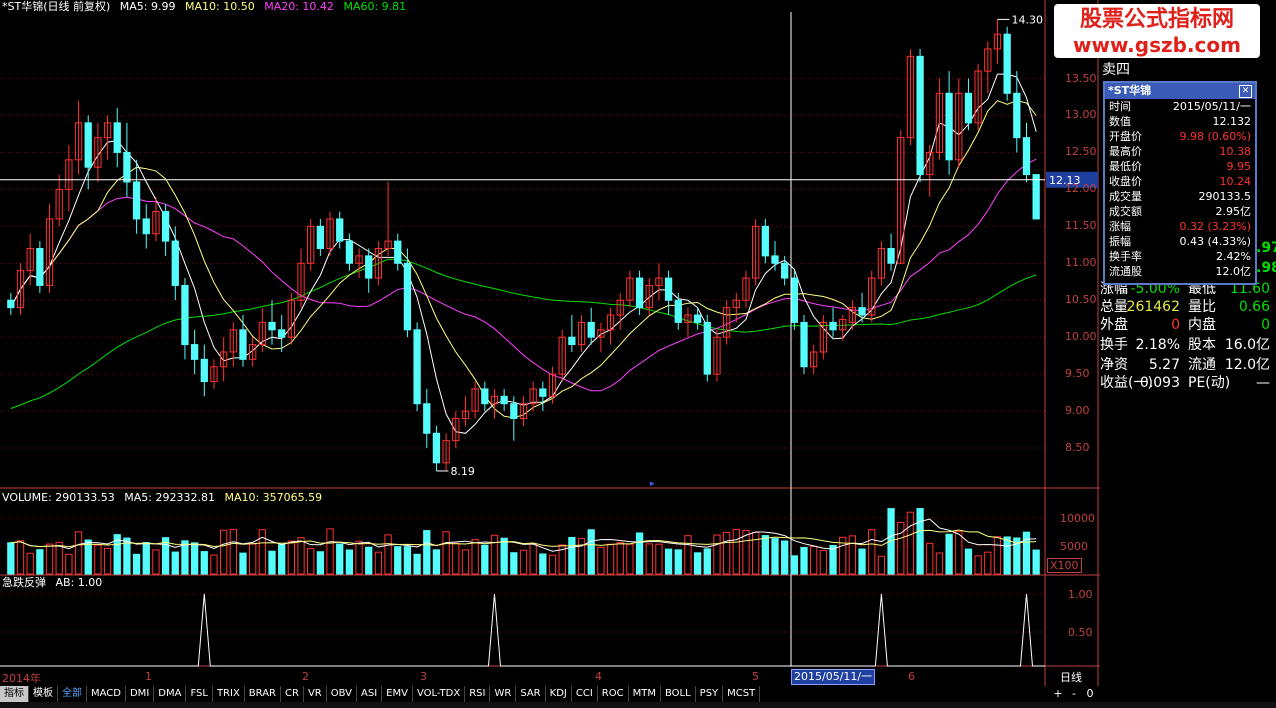  I want to click on tab-vol-tdx: VOL-TDX, so click(439, 694).